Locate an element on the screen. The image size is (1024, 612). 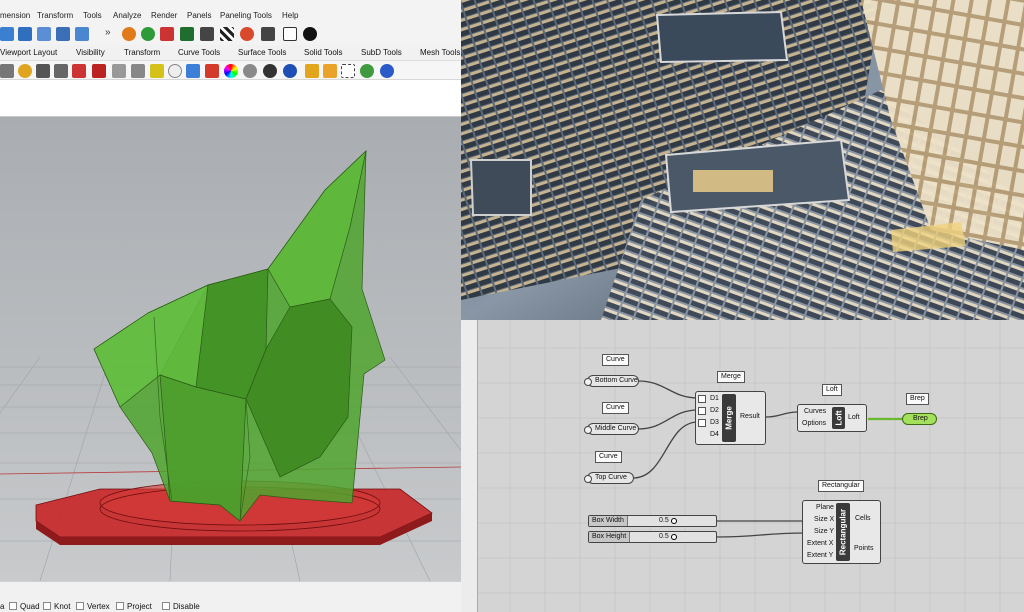
graft-icon-d3 is located at coordinates (702, 423).